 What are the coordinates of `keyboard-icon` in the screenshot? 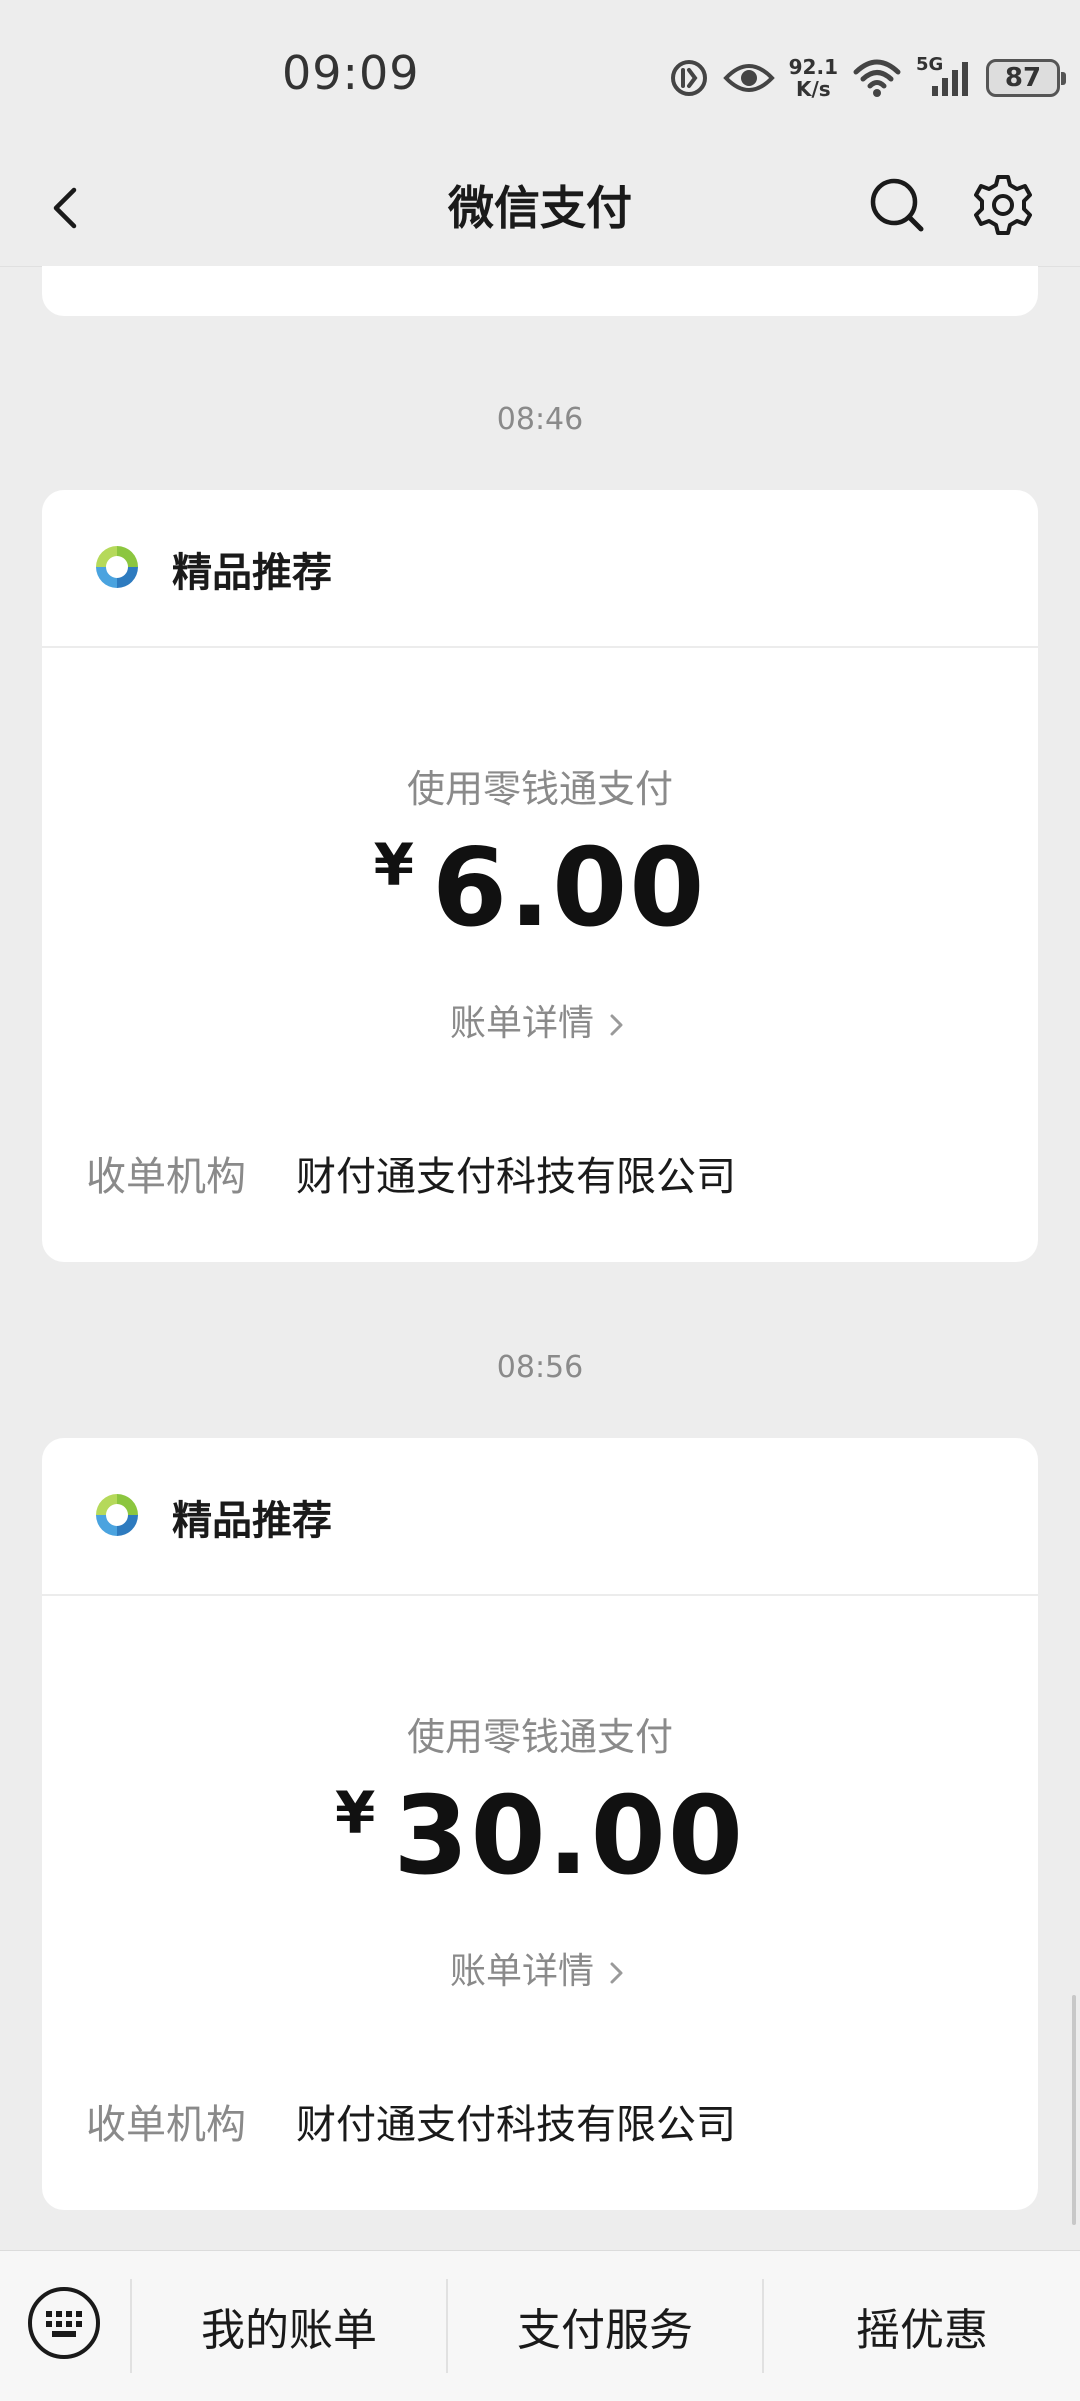 It's located at (64, 2323).